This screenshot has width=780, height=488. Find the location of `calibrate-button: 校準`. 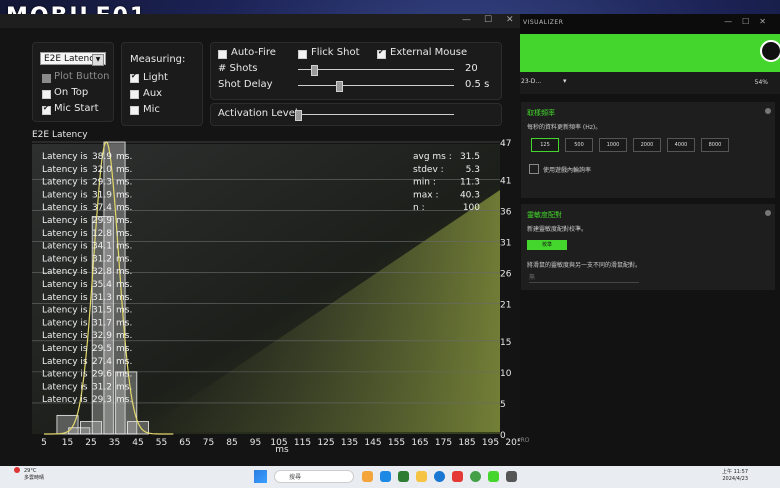

calibrate-button: 校準 is located at coordinates (547, 245).